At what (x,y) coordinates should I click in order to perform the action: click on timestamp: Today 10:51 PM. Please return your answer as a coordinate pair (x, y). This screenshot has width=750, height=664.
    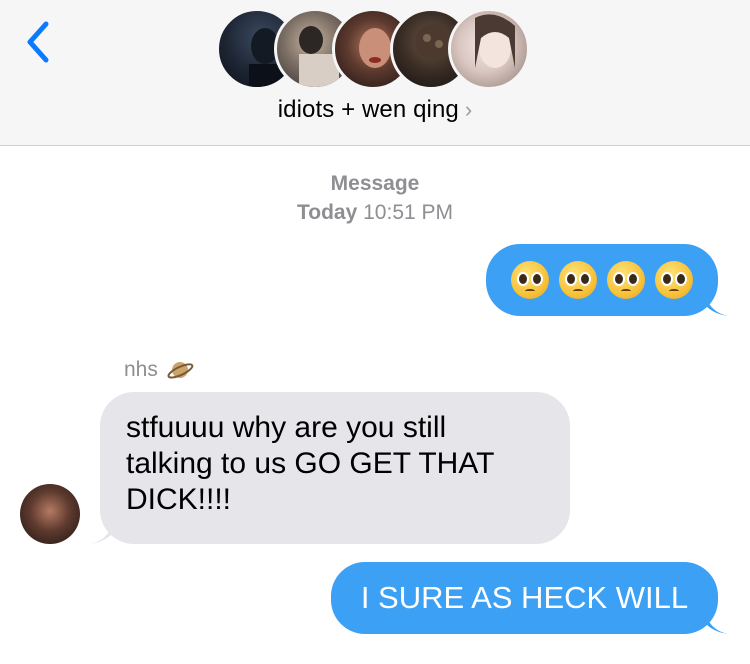
    Looking at the image, I should click on (375, 213).